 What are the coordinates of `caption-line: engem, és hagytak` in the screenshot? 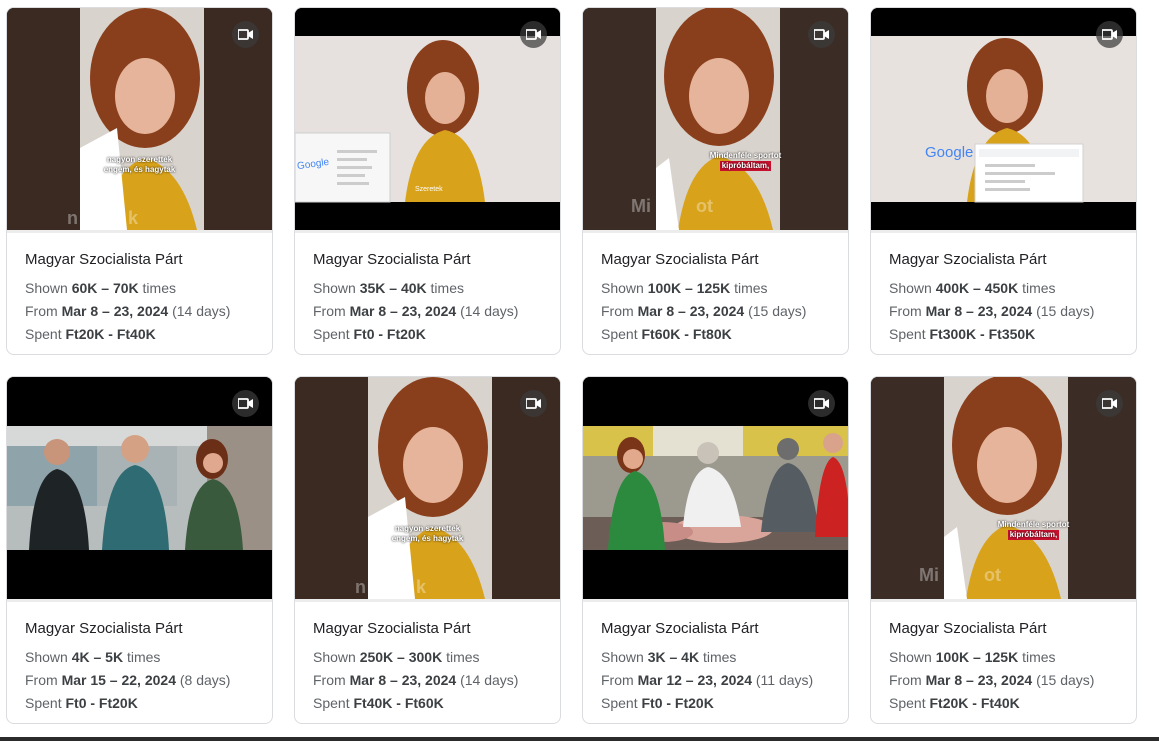 It's located at (427, 538).